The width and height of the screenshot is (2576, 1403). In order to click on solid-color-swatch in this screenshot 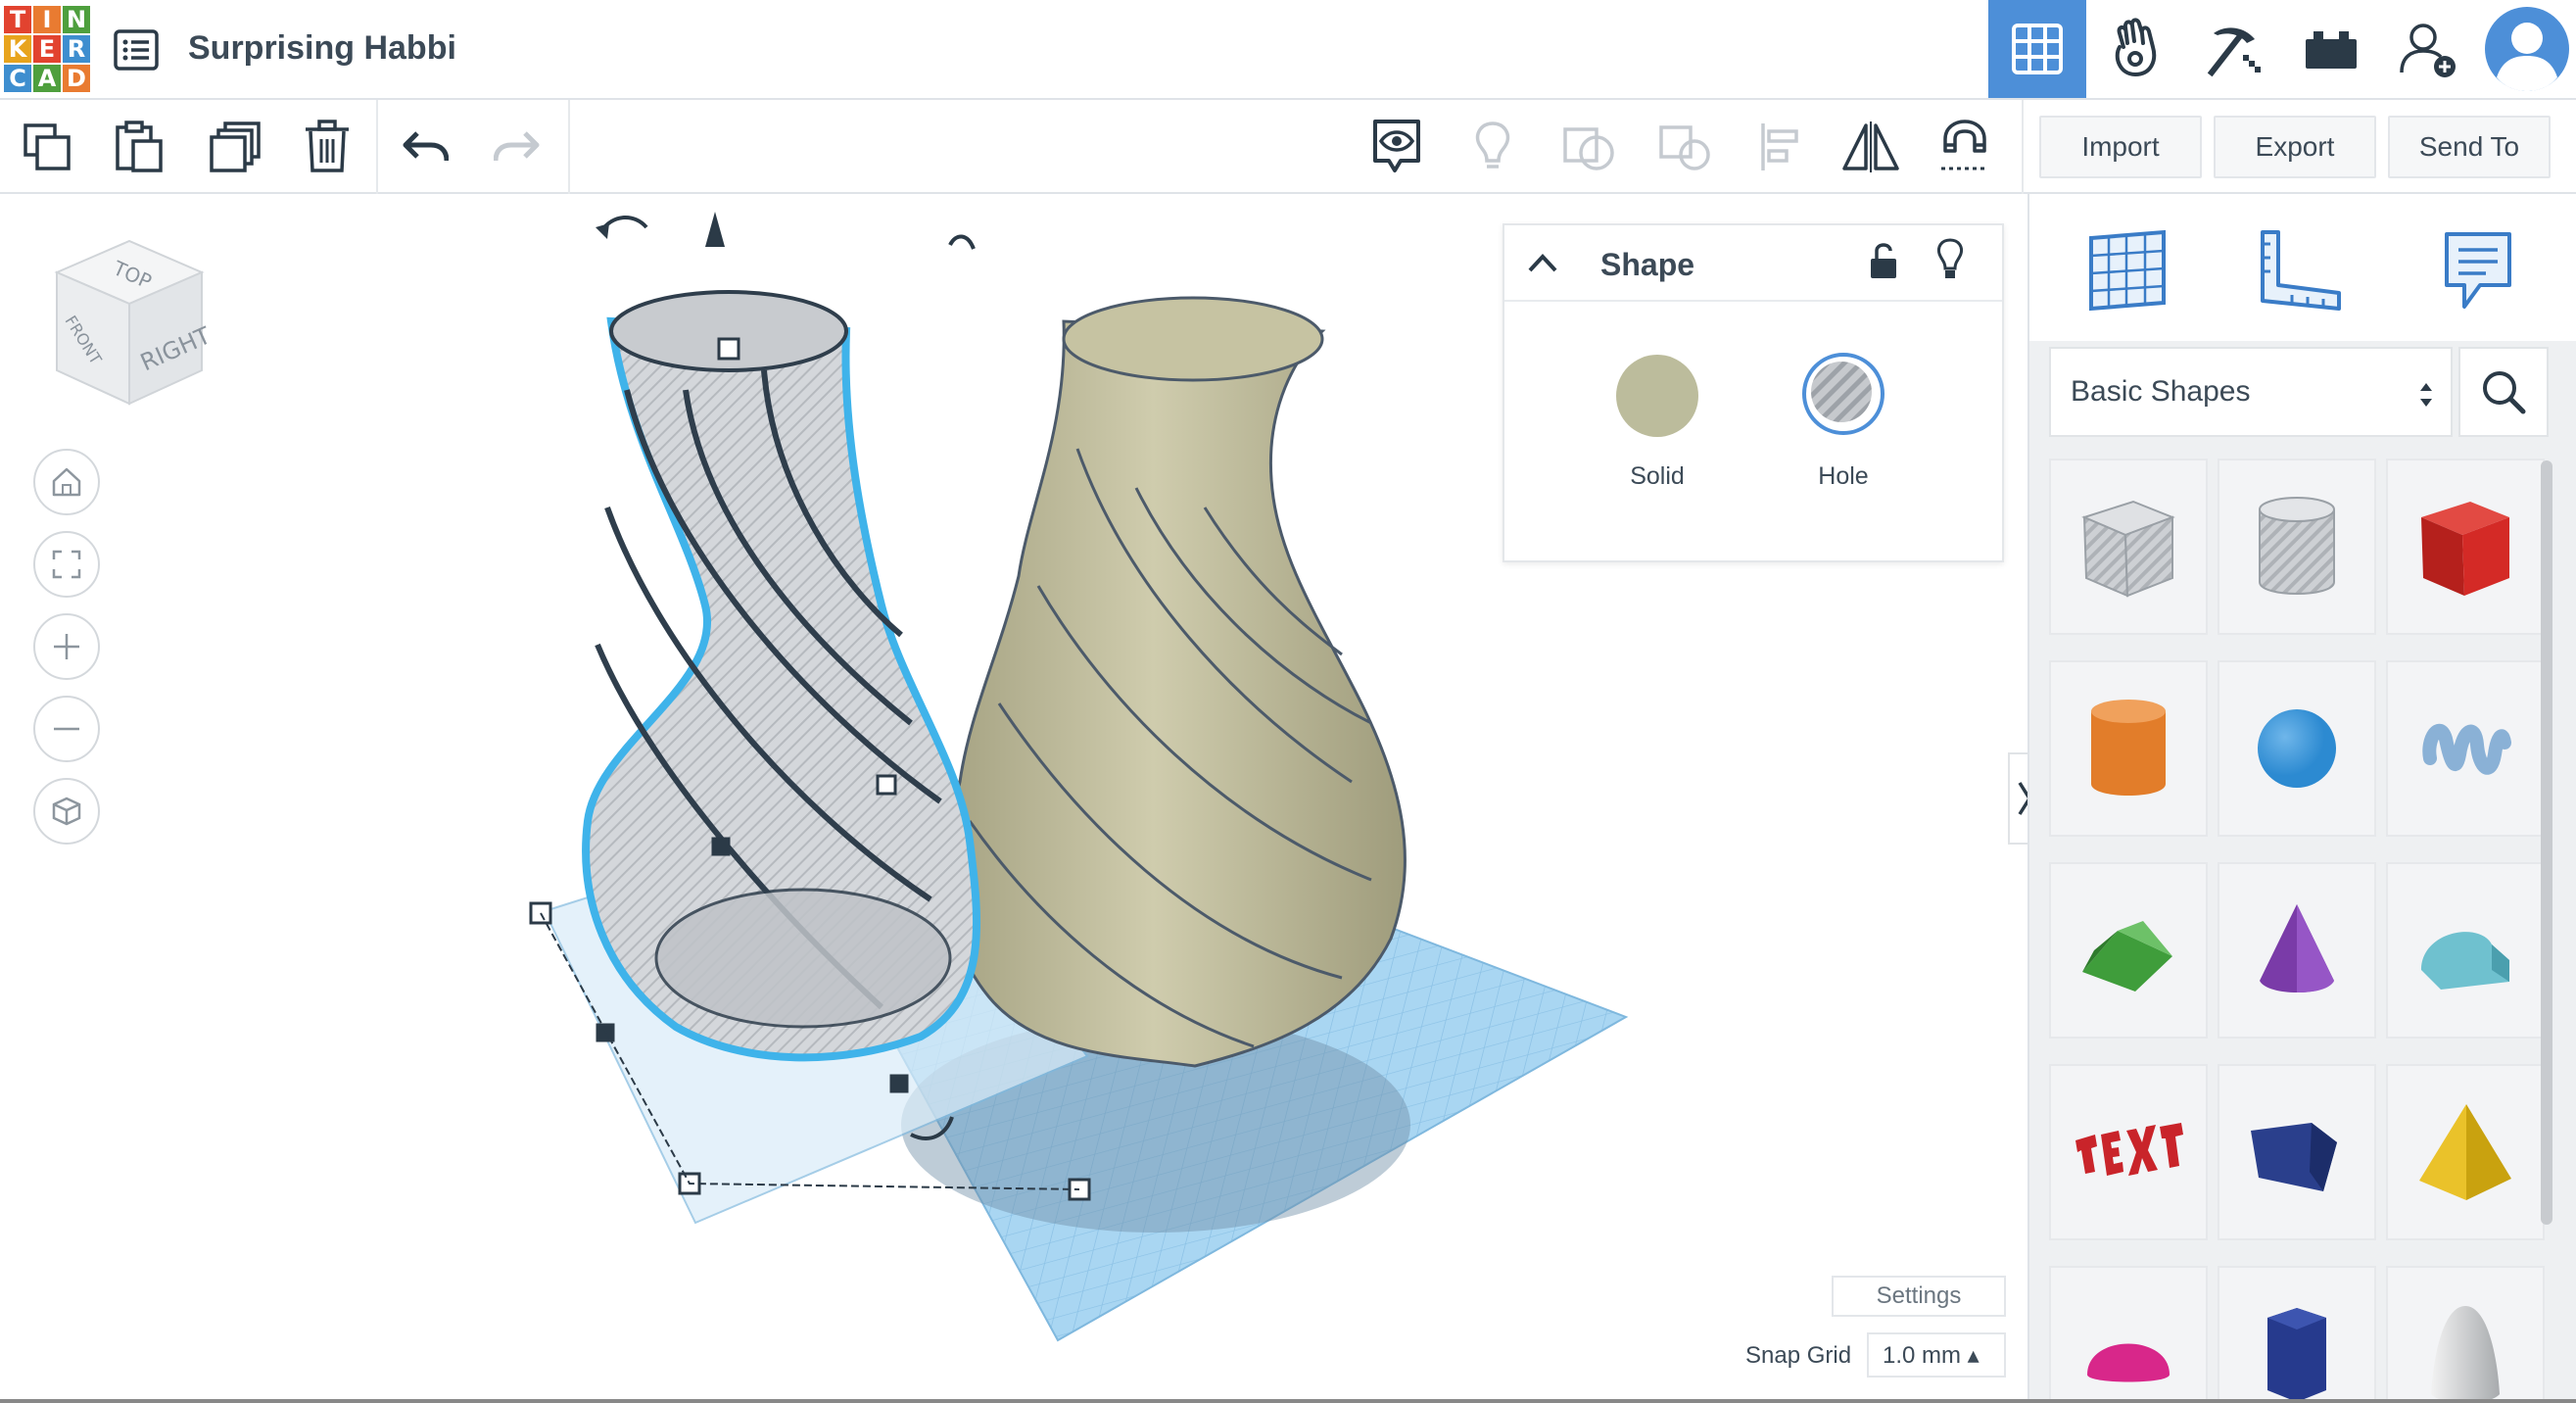, I will do `click(1657, 396)`.